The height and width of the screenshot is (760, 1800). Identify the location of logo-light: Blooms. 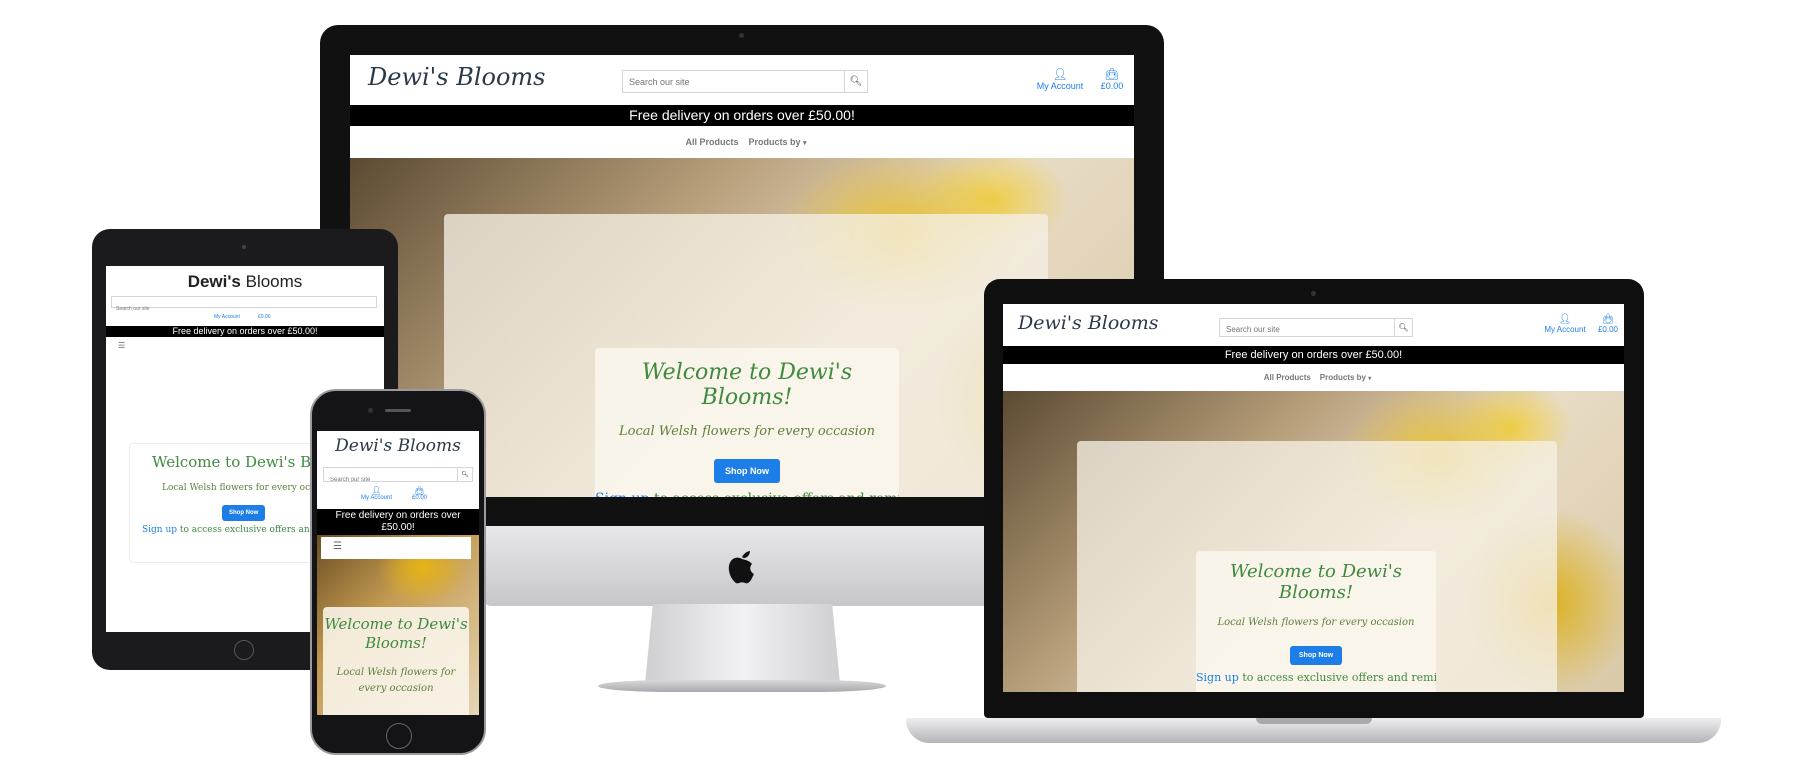
(274, 281).